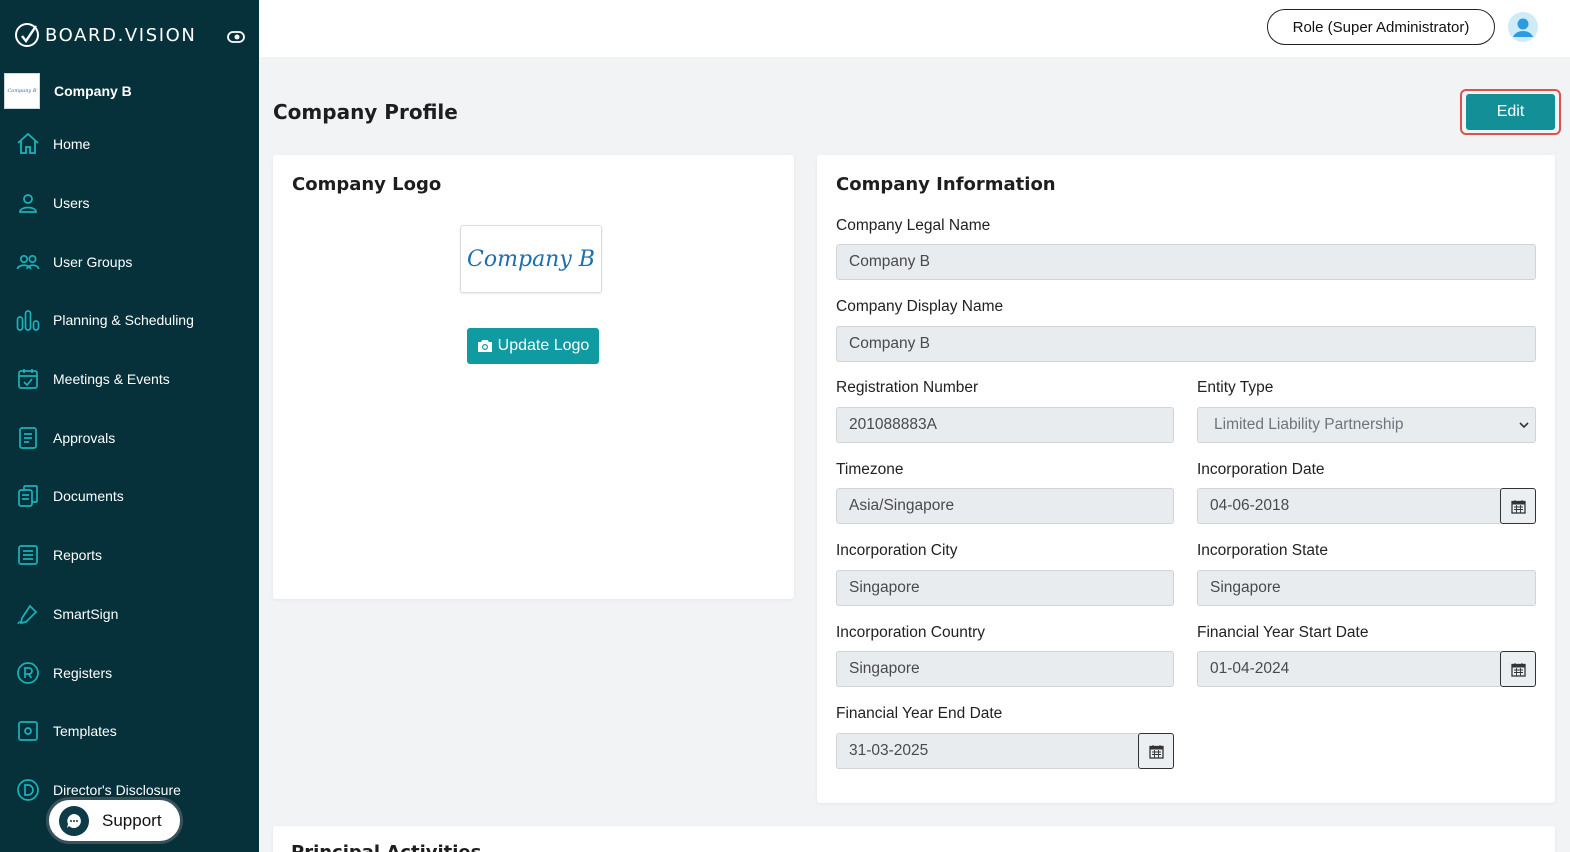 This screenshot has width=1570, height=852. Describe the element at coordinates (28, 731) in the screenshot. I see `template-icon` at that location.